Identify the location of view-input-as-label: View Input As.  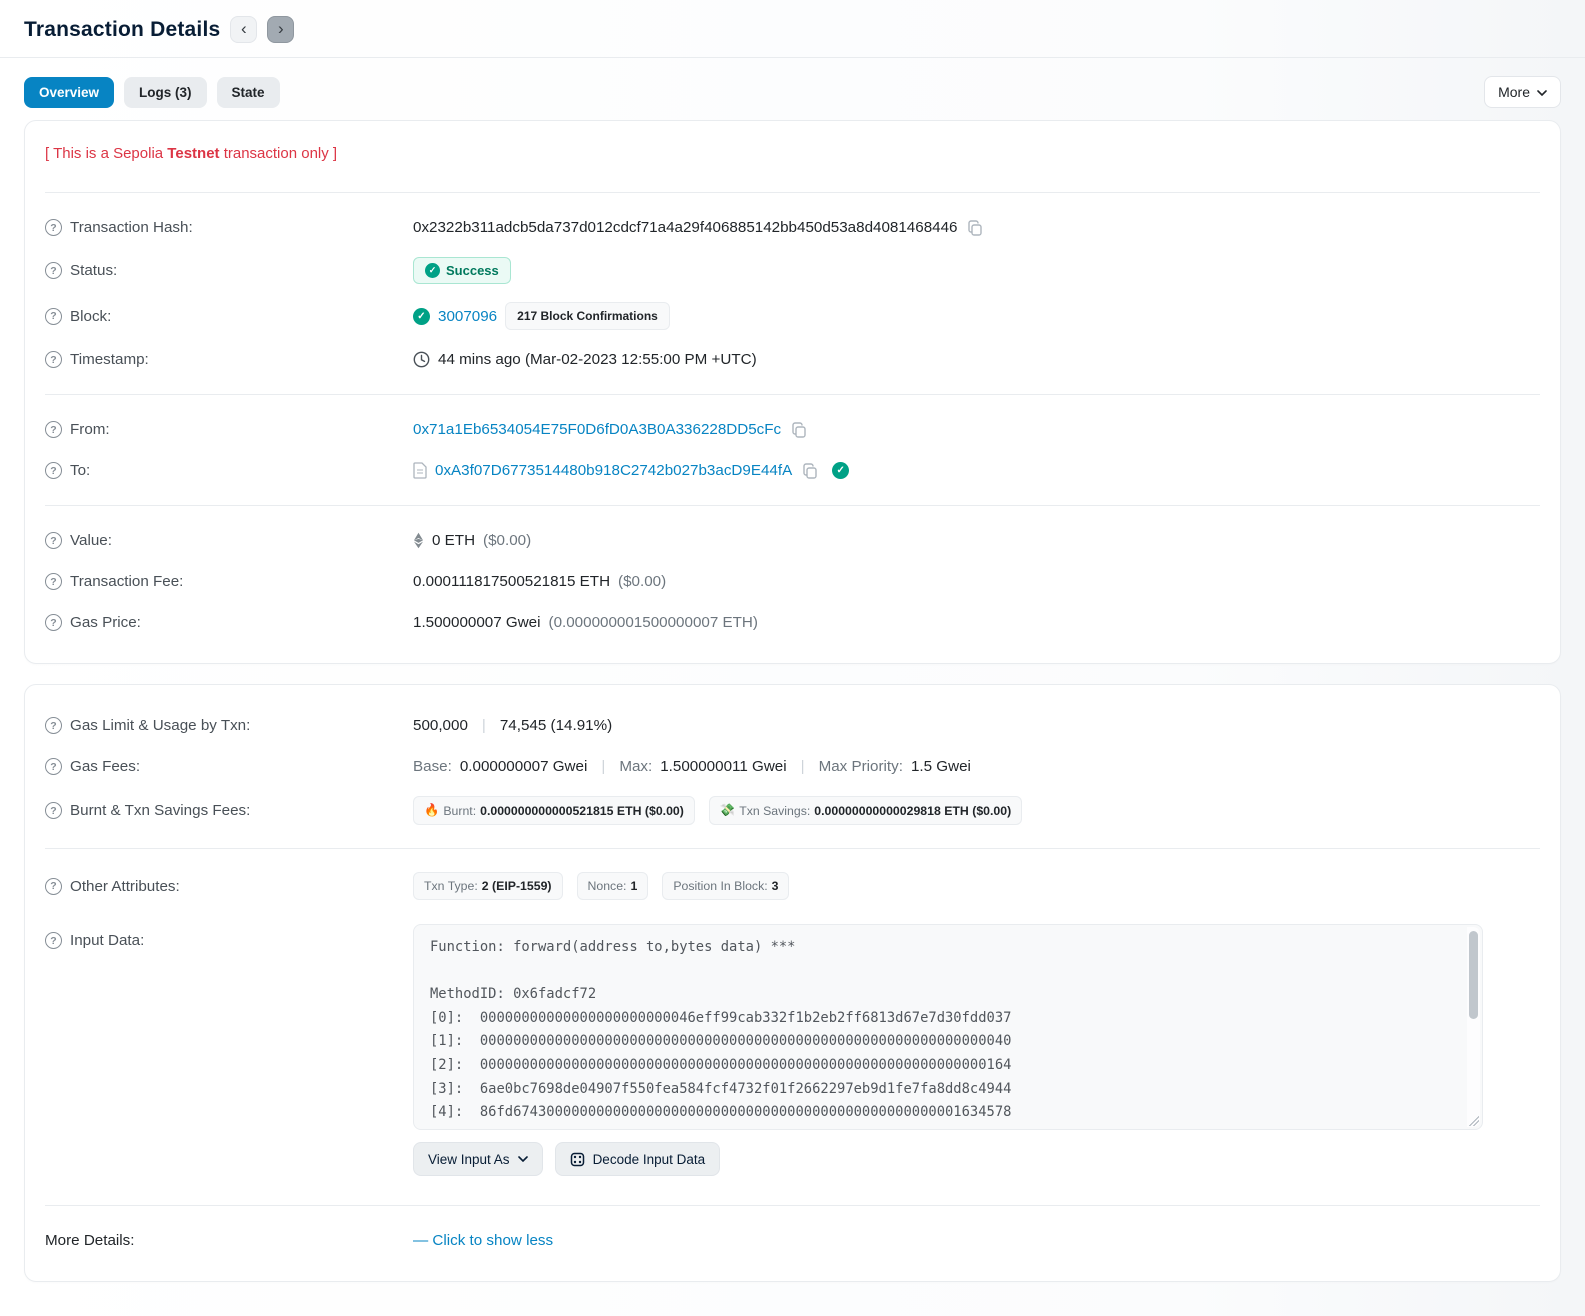
(469, 1159).